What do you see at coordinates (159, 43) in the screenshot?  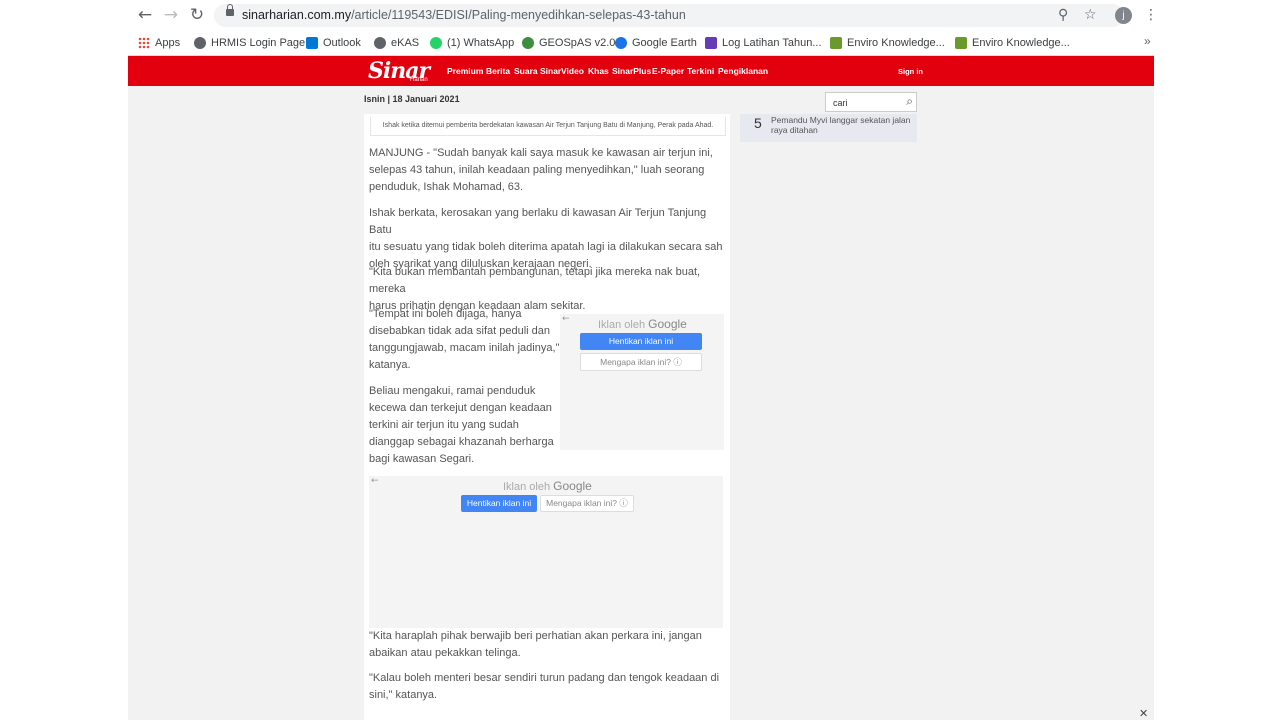 I see `bookmark-apps: Apps` at bounding box center [159, 43].